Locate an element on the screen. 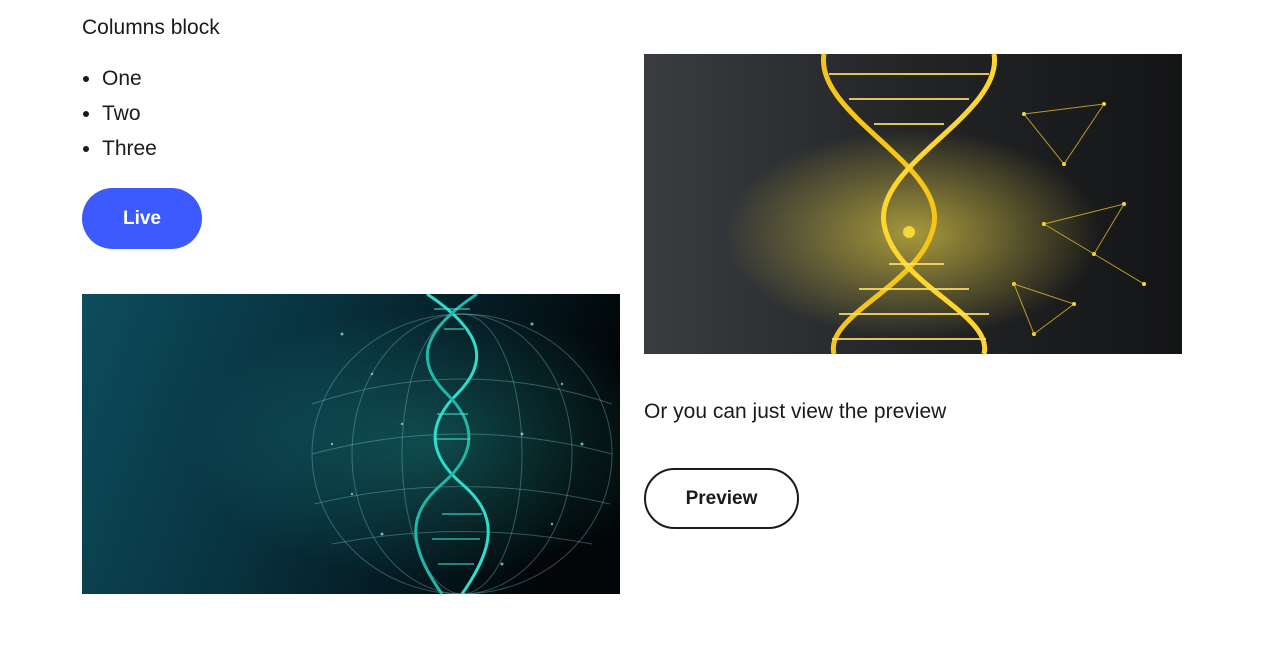  preview-button: Preview is located at coordinates (721, 498).